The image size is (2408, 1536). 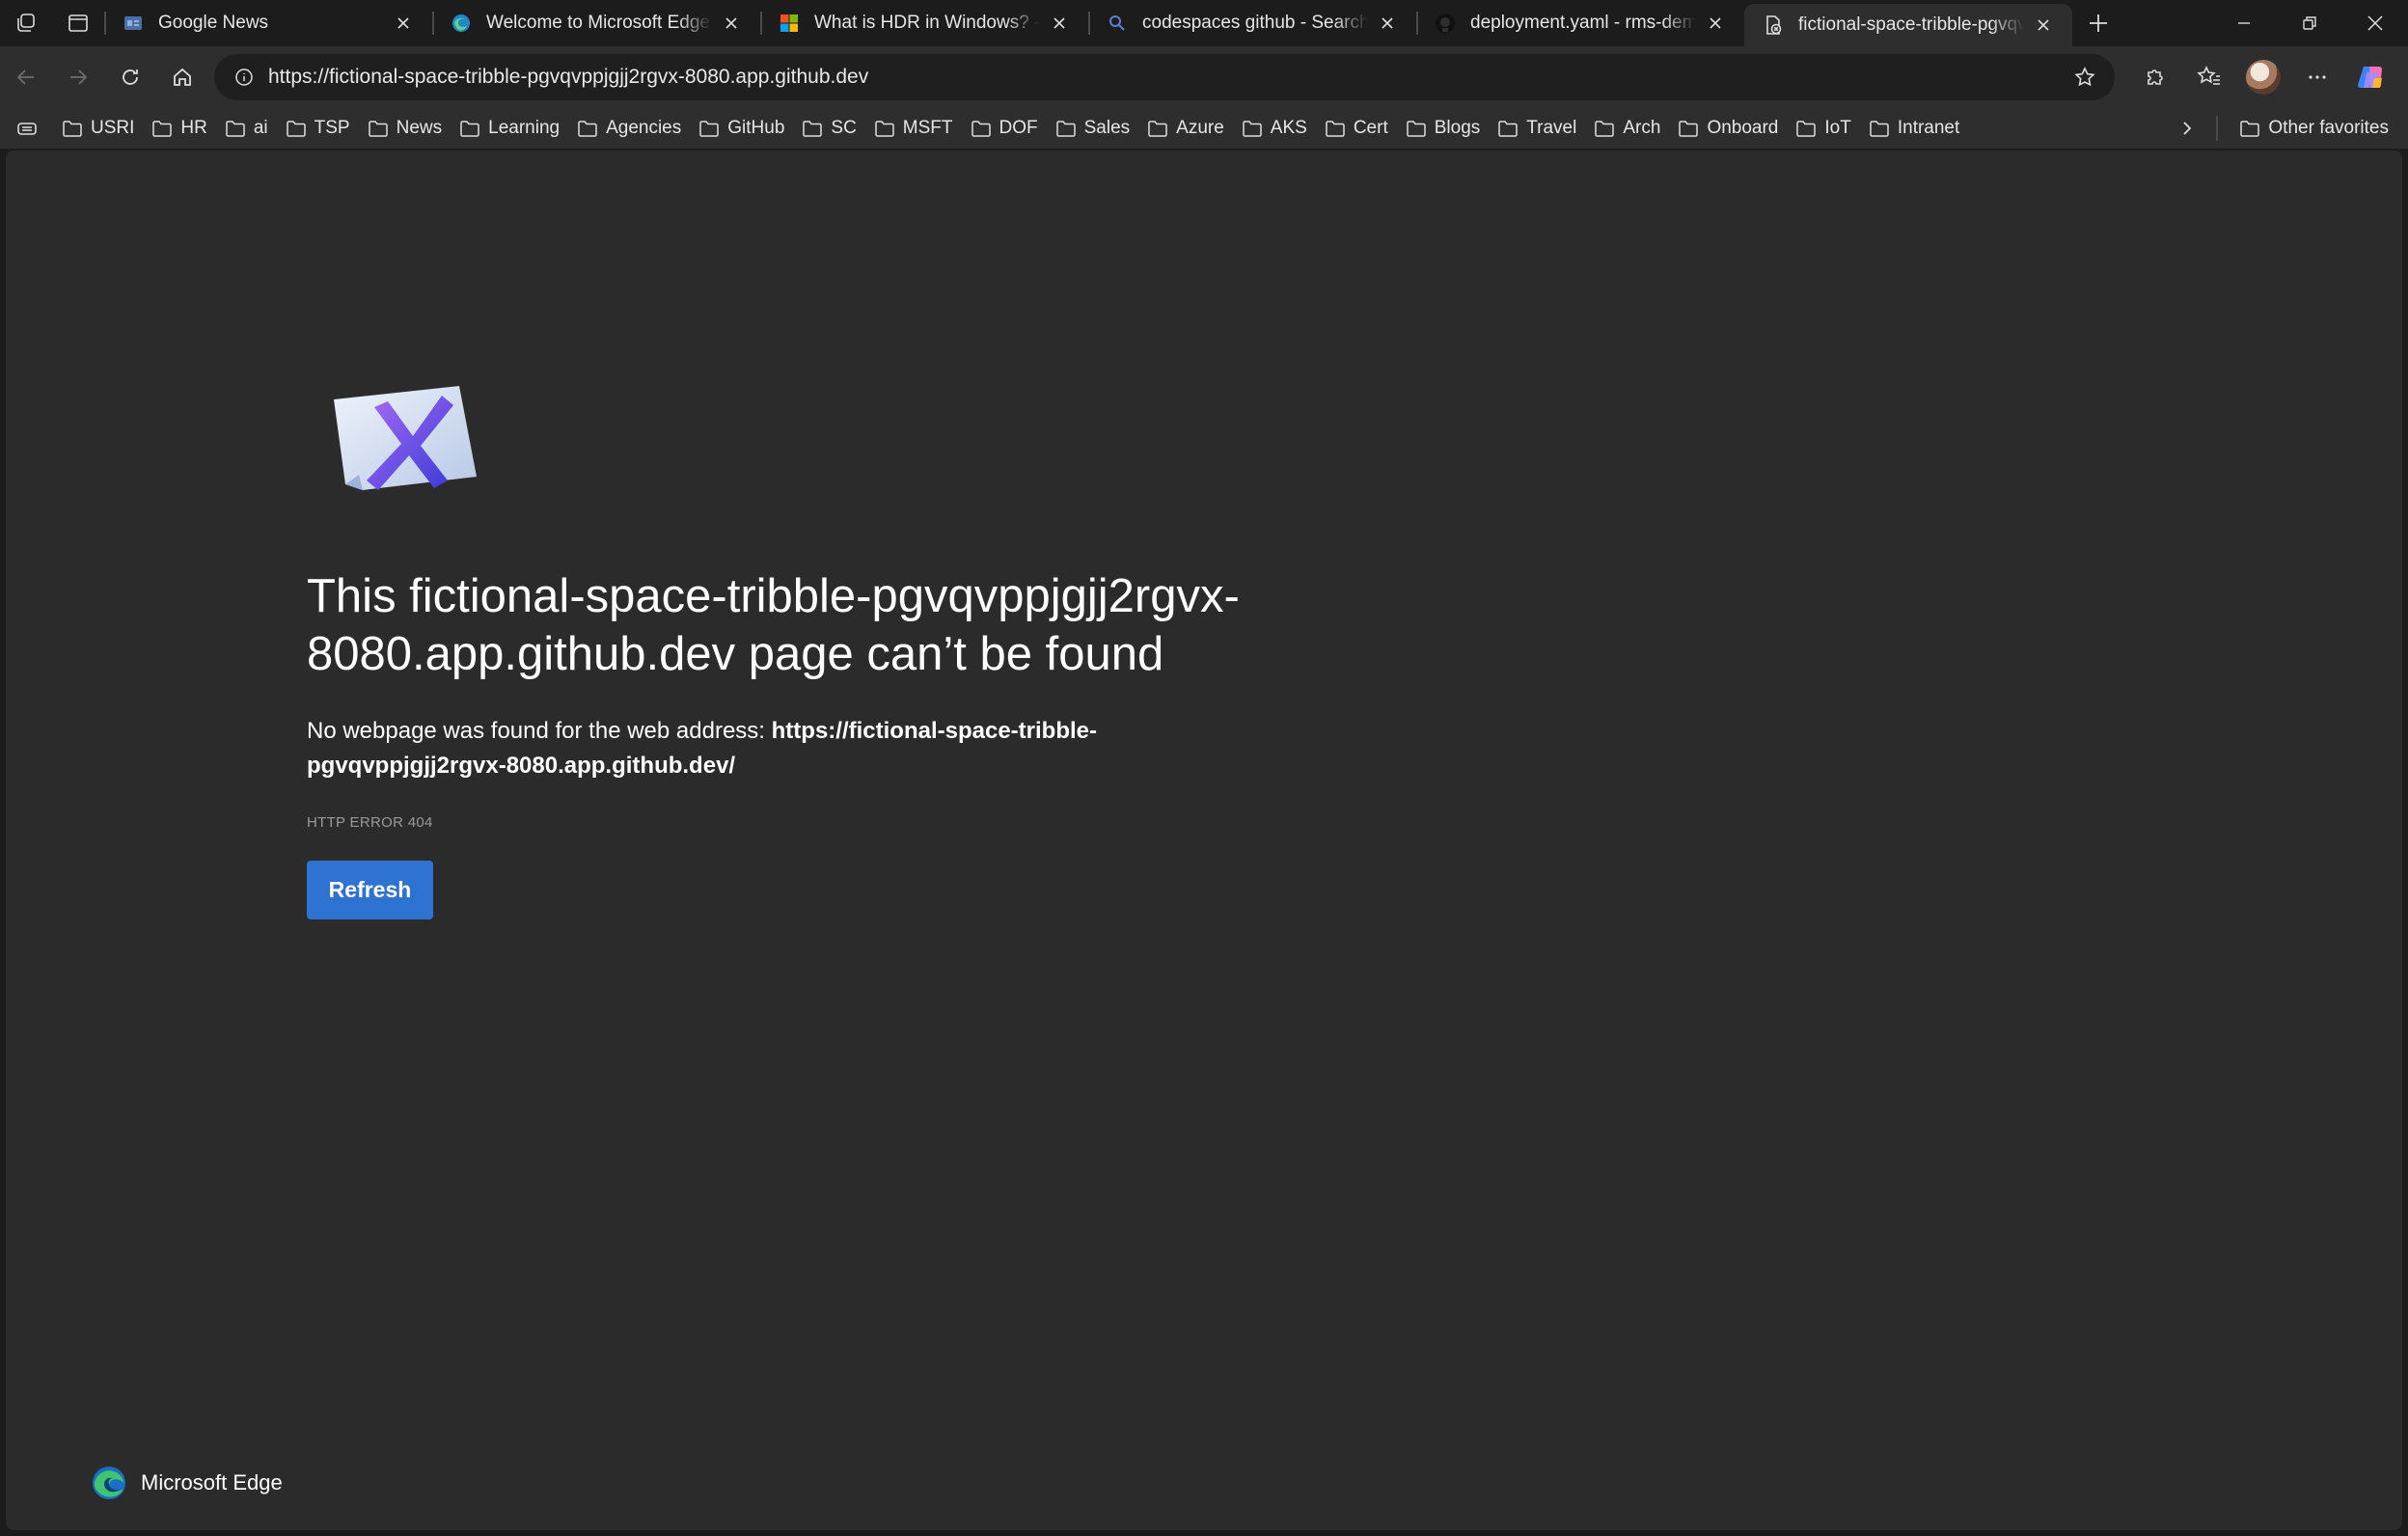 I want to click on workspaces-button, so click(x=26, y=23).